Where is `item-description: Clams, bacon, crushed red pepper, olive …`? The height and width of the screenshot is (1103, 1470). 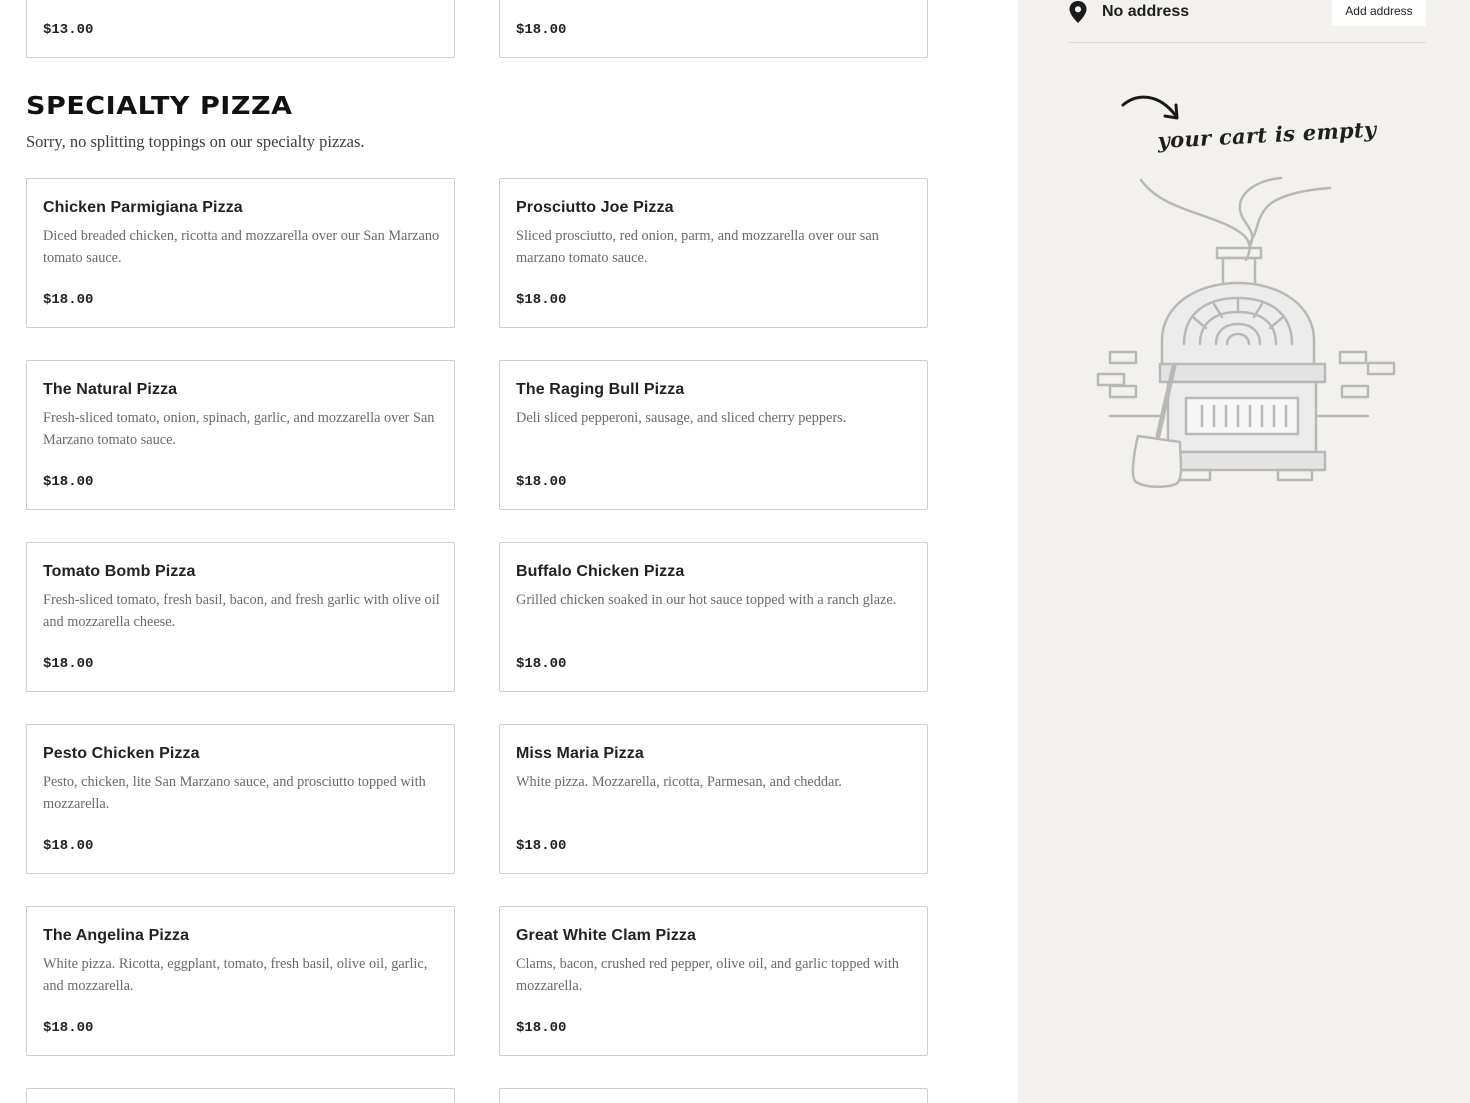
item-description: Clams, bacon, crushed red pepper, olive … is located at coordinates (707, 975).